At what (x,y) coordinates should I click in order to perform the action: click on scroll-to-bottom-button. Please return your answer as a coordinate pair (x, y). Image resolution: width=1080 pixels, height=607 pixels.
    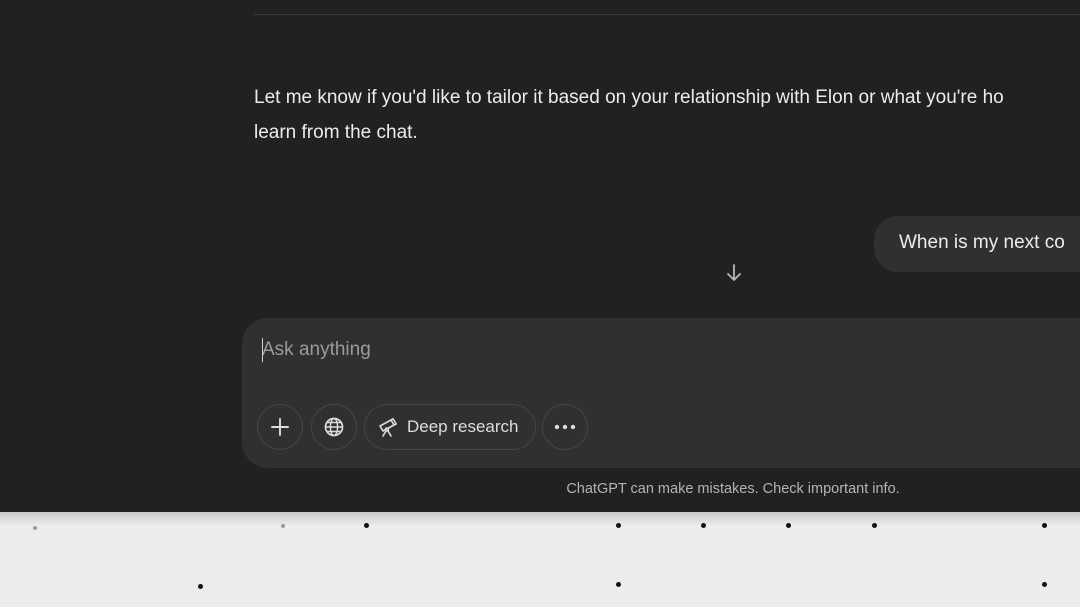
    Looking at the image, I should click on (734, 273).